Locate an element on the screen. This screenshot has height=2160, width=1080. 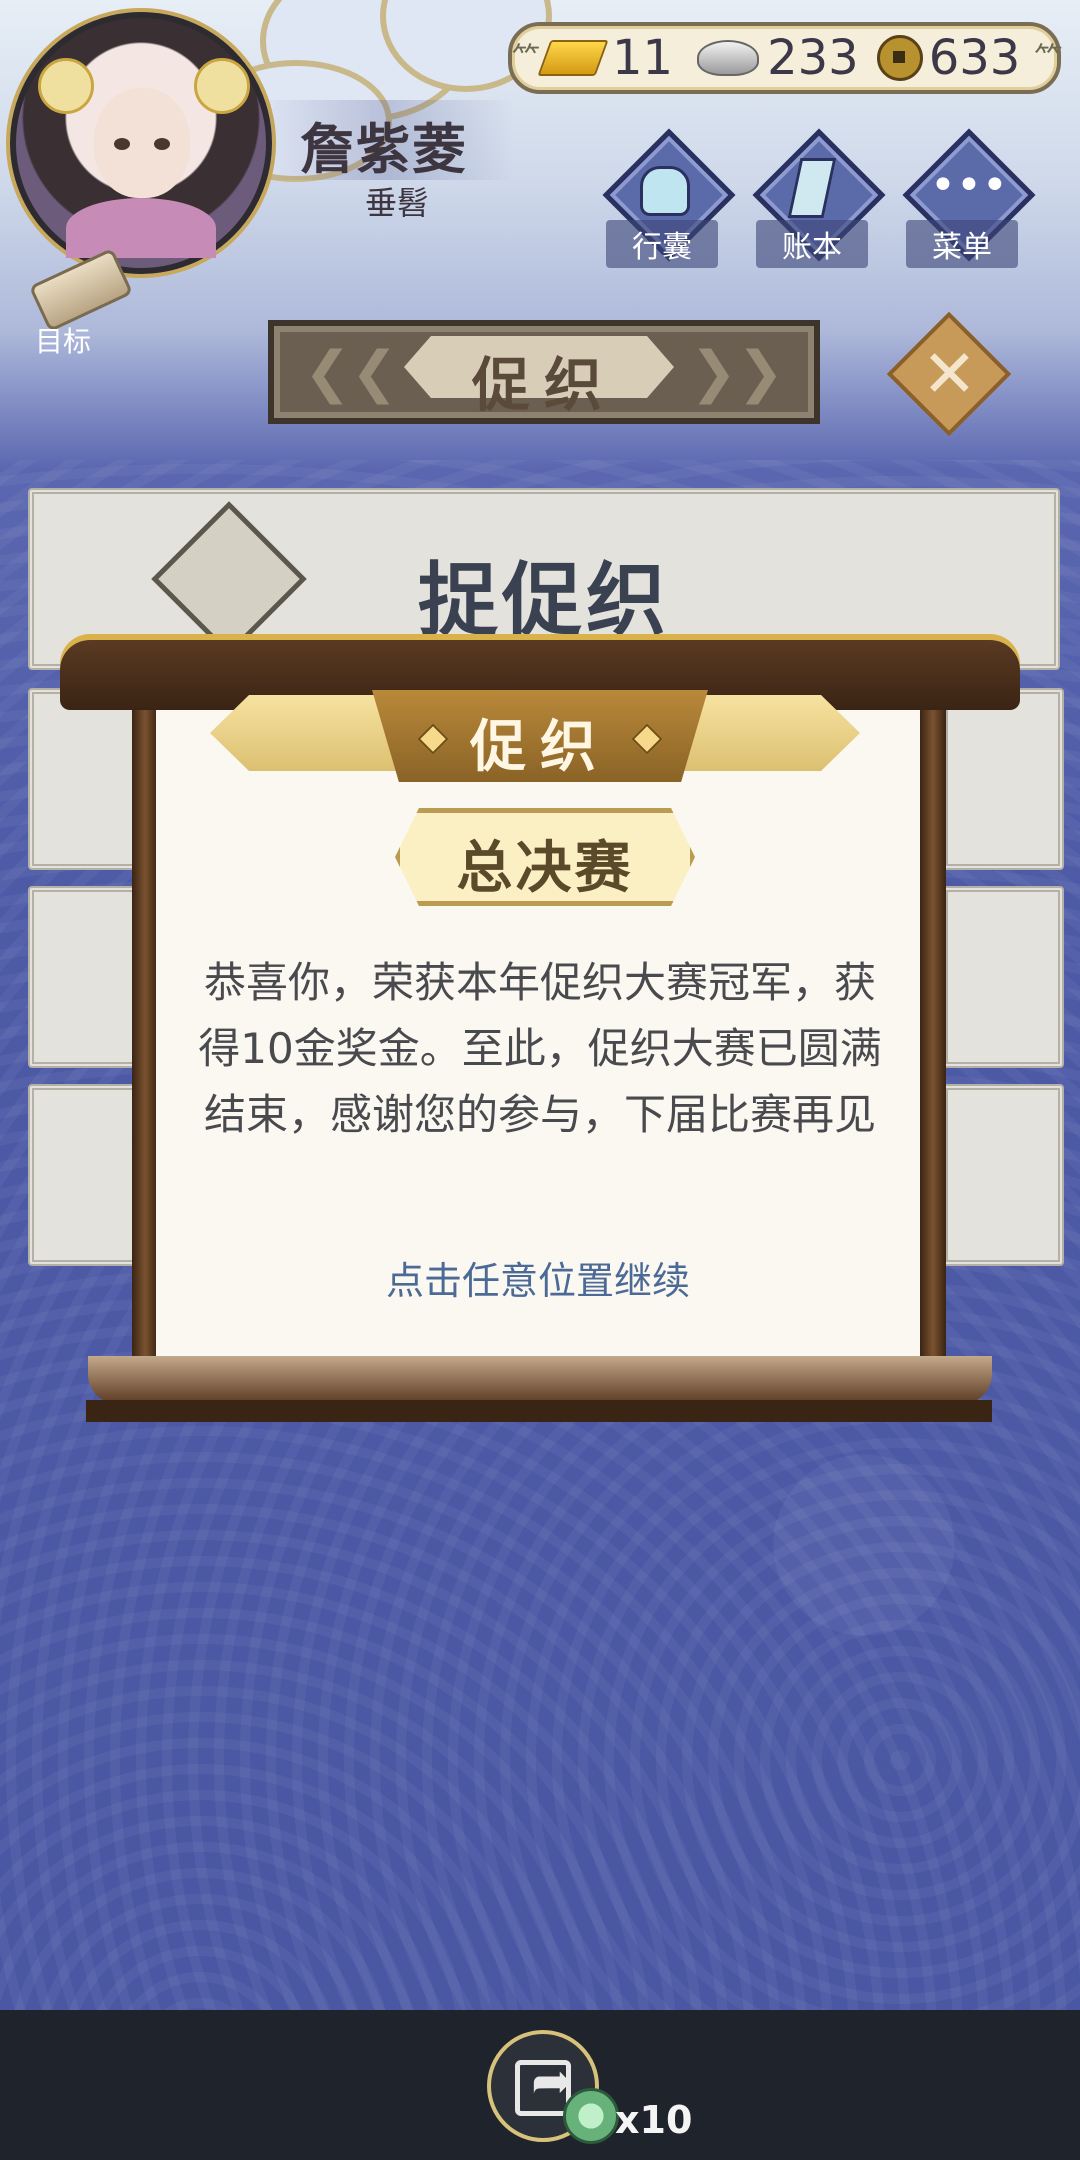
player-title: 垂髫 is located at coordinates (397, 203).